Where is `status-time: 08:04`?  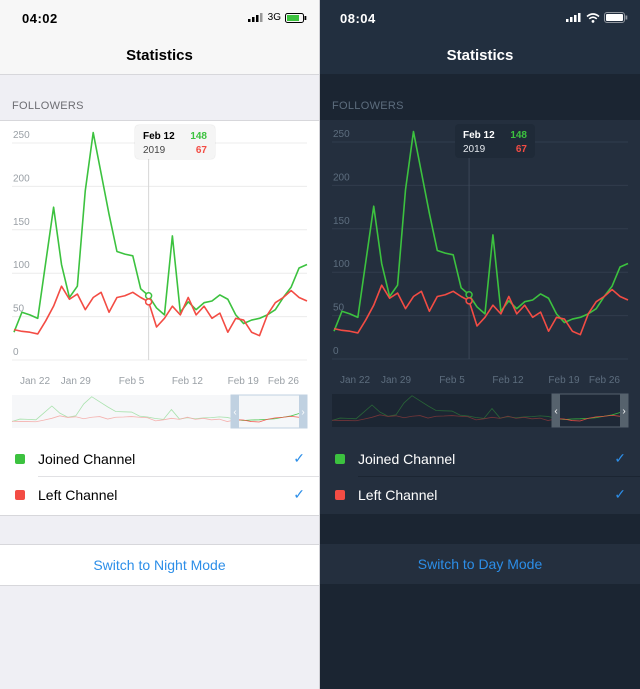 status-time: 08:04 is located at coordinates (358, 18).